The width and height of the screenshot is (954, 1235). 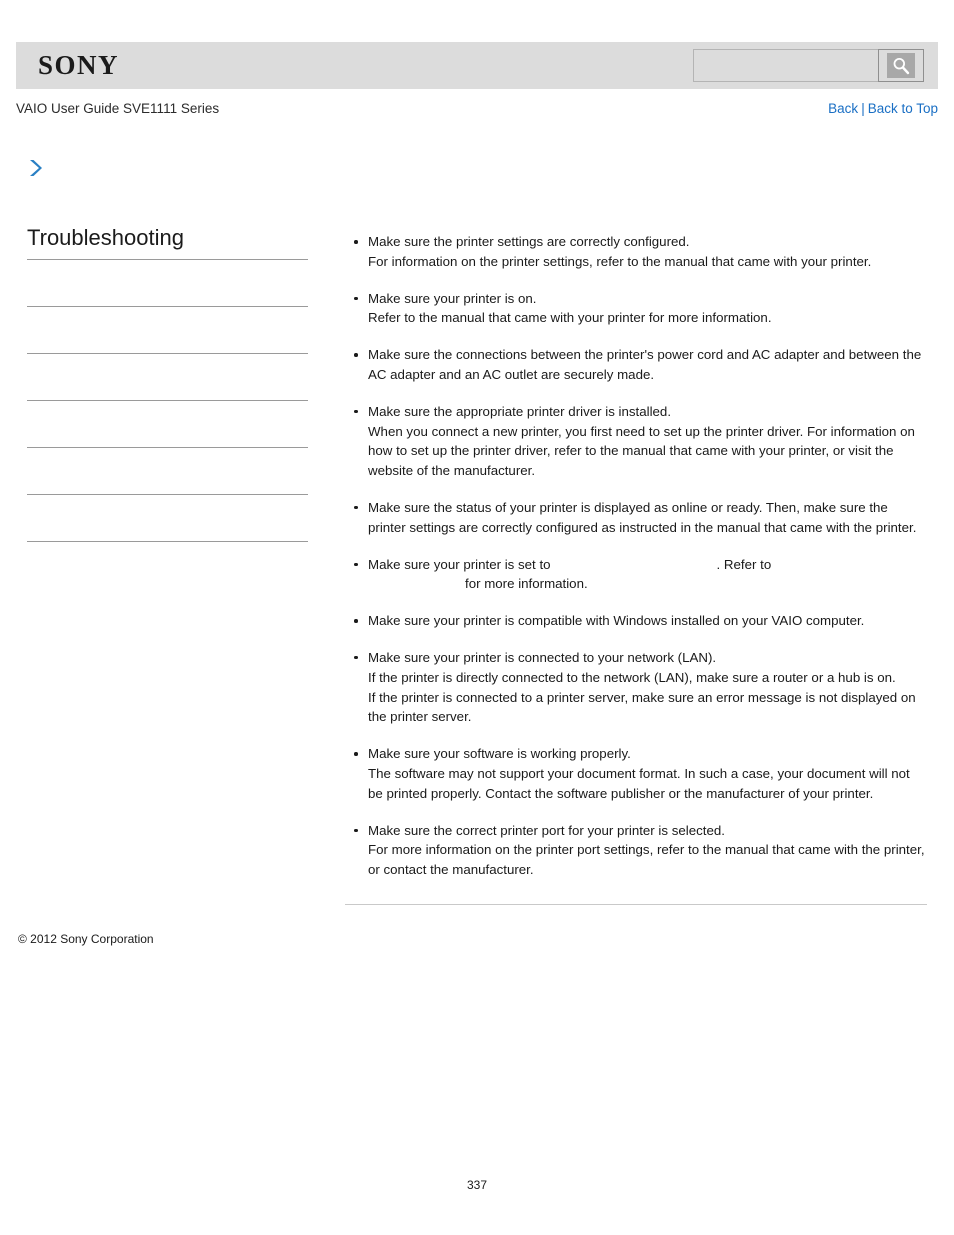 I want to click on sidebar-list, so click(x=167, y=401).